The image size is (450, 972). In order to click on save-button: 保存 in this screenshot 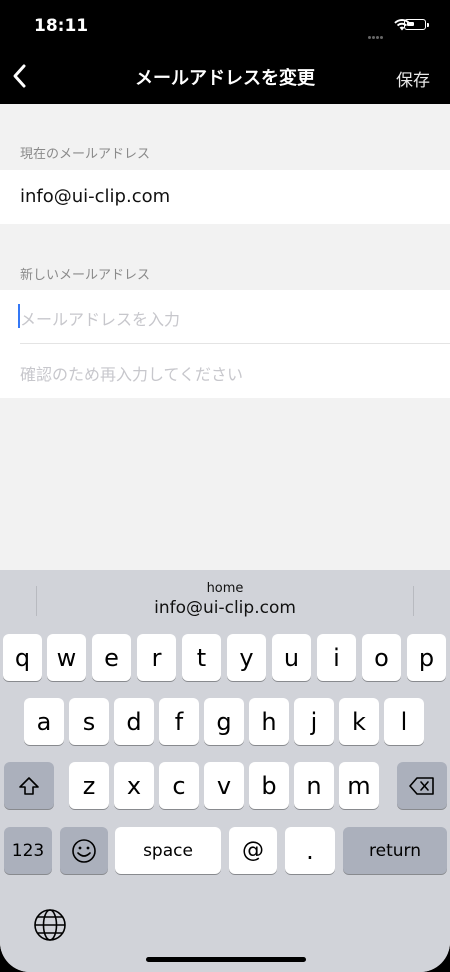, I will do `click(413, 78)`.